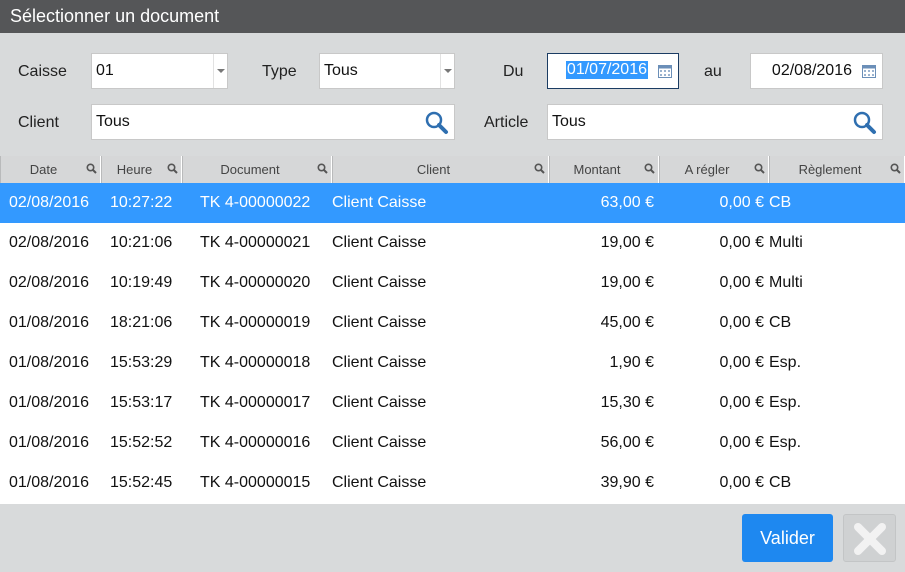 This screenshot has height=572, width=905. I want to click on column-header-label: Montant, so click(597, 169).